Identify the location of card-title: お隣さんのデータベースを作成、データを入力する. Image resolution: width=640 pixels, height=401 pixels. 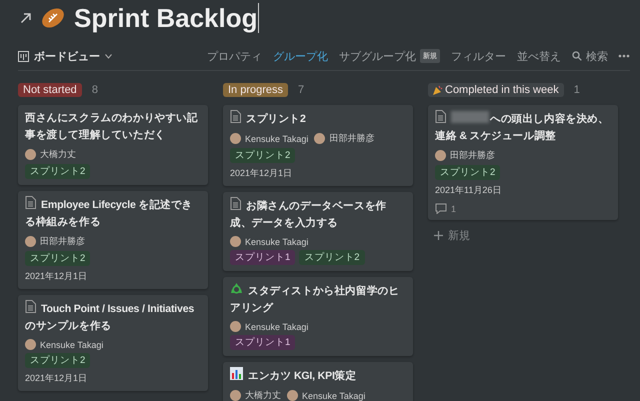
(318, 214).